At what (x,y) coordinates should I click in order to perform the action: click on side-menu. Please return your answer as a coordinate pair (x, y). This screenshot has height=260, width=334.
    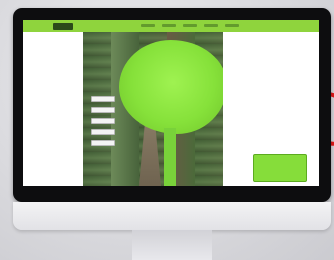
    Looking at the image, I should click on (103, 121).